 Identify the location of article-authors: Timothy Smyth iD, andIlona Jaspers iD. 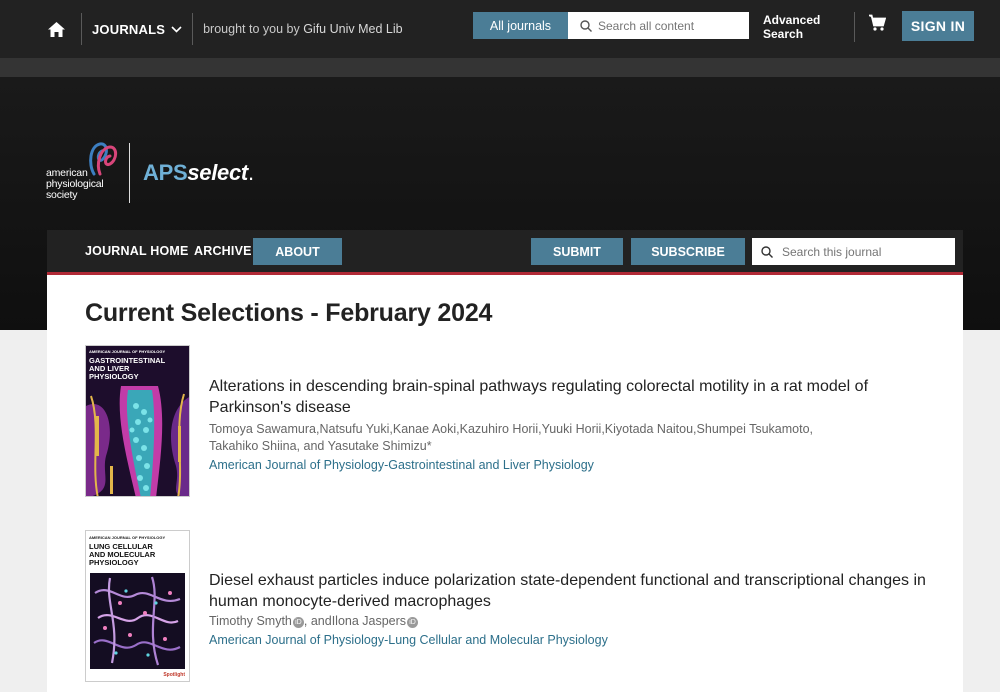
(572, 621).